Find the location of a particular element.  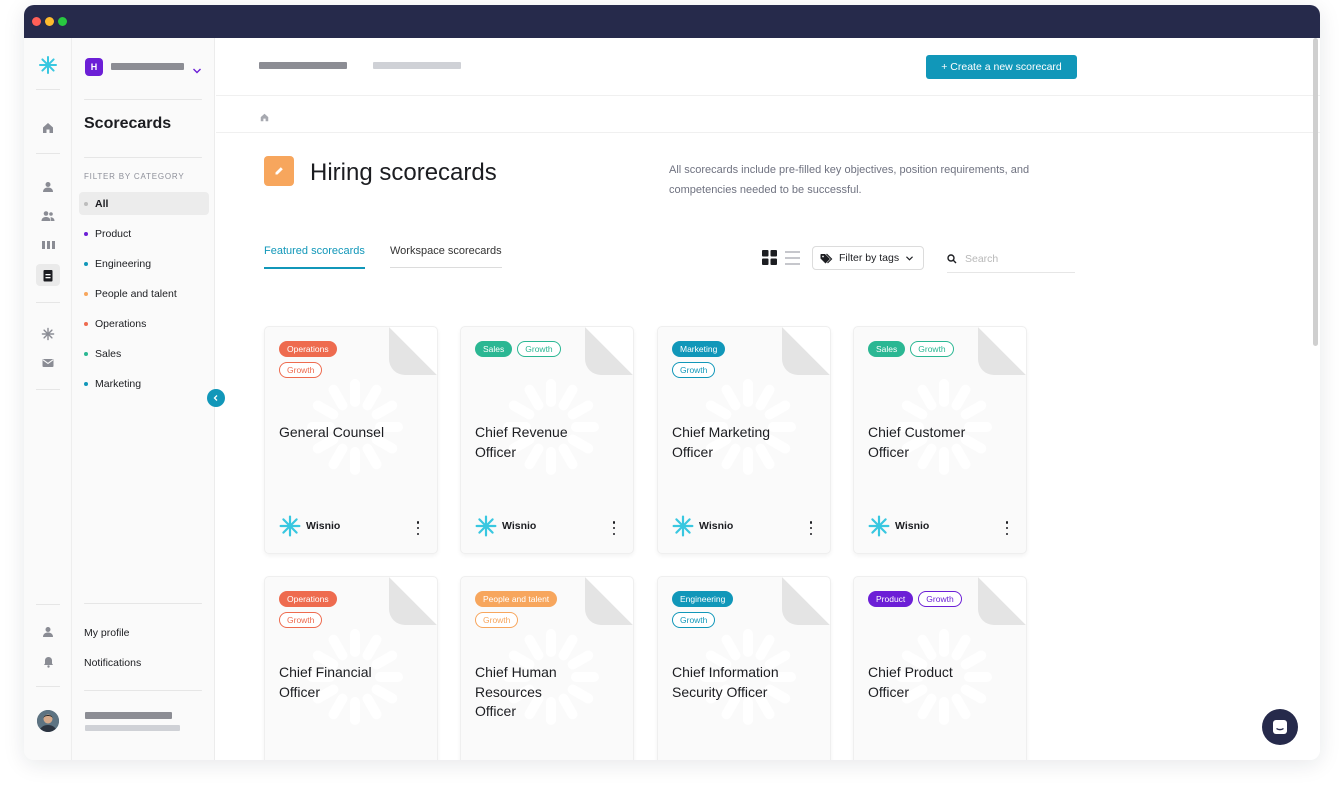

category-marketing: Marketing is located at coordinates (144, 383).